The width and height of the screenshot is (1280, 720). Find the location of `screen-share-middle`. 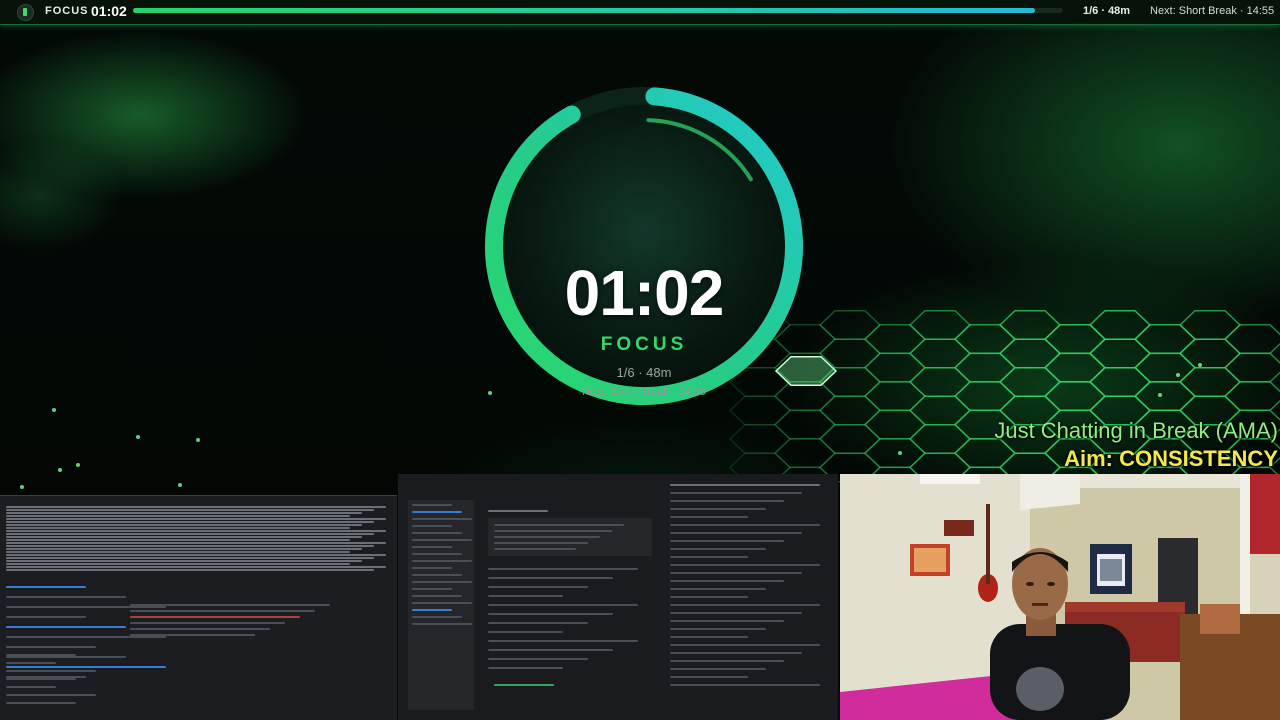

screen-share-middle is located at coordinates (618, 597).